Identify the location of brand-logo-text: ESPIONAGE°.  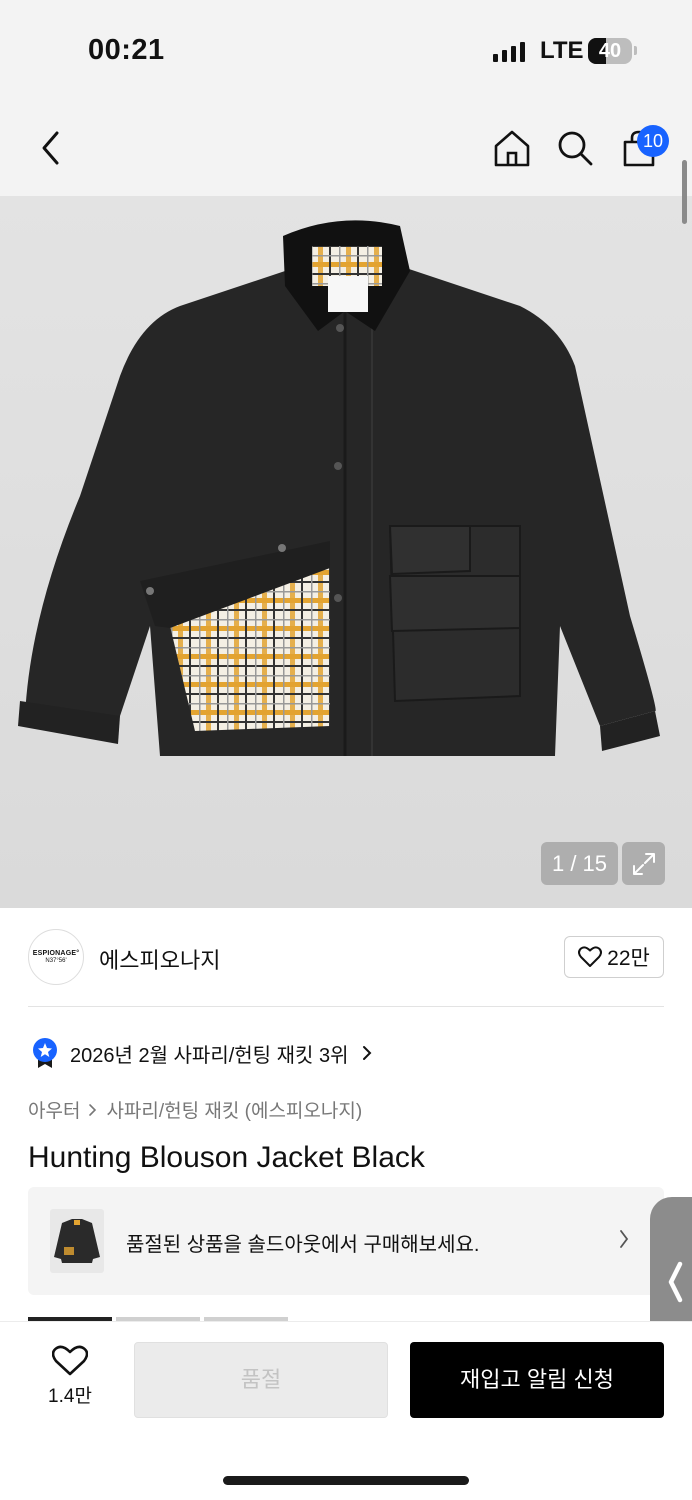
(56, 953).